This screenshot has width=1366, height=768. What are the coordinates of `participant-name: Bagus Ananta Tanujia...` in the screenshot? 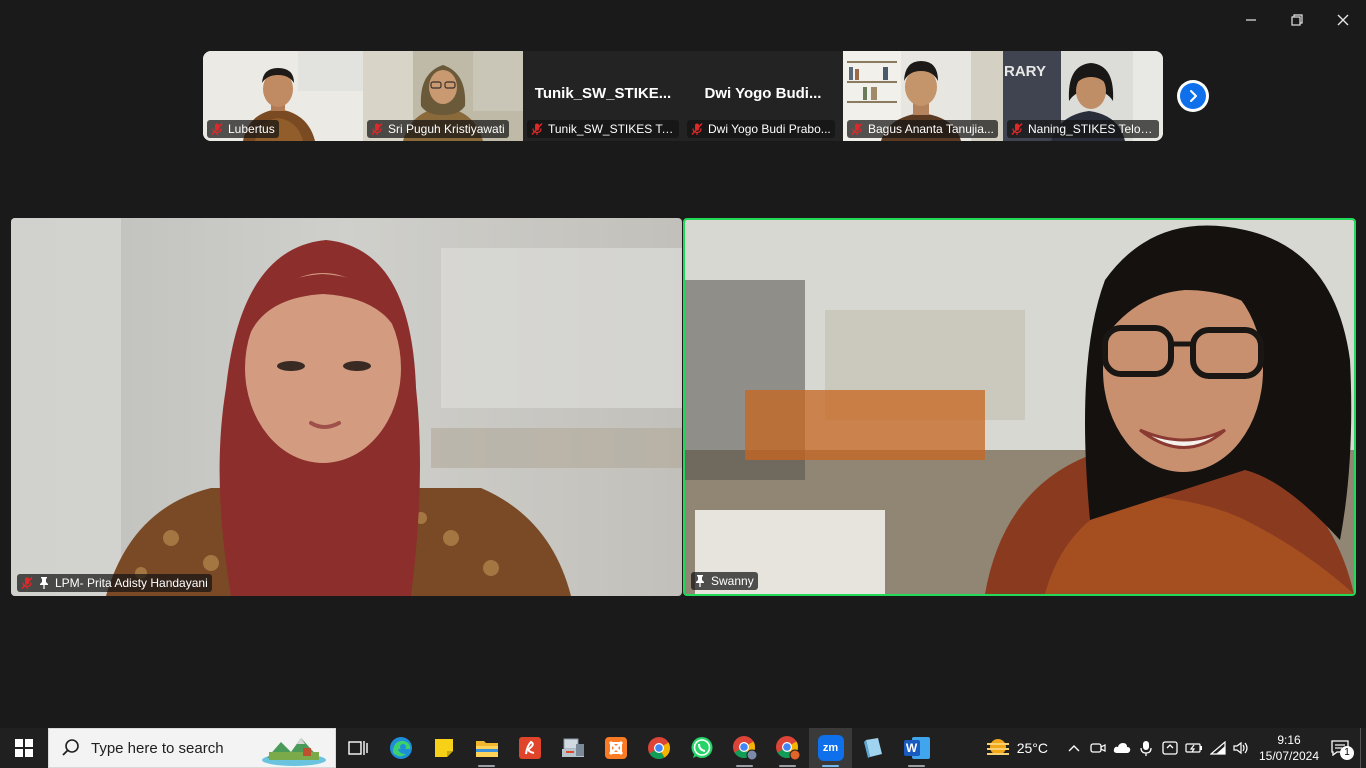 It's located at (931, 129).